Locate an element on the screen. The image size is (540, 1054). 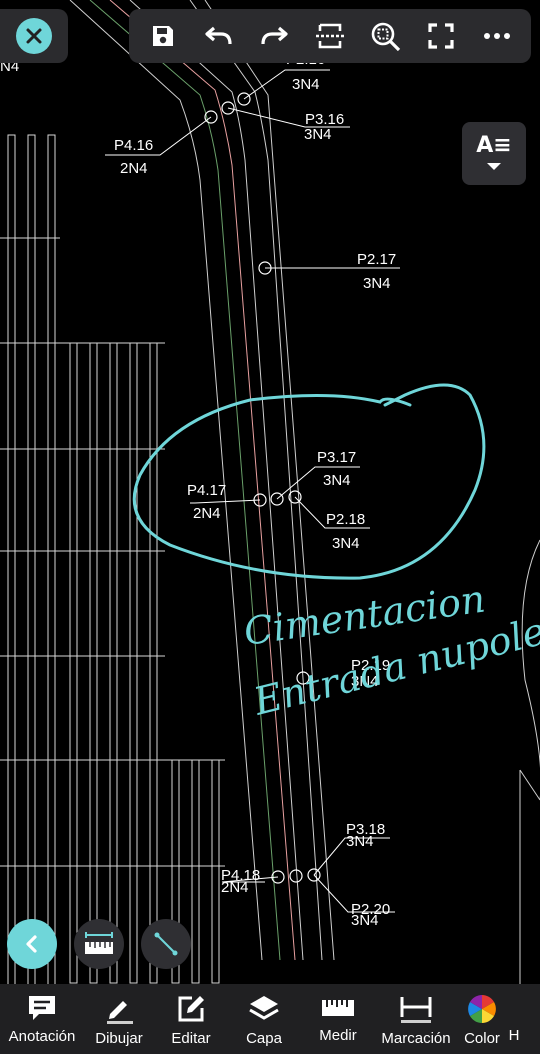
measure-length-button is located at coordinates (99, 944).